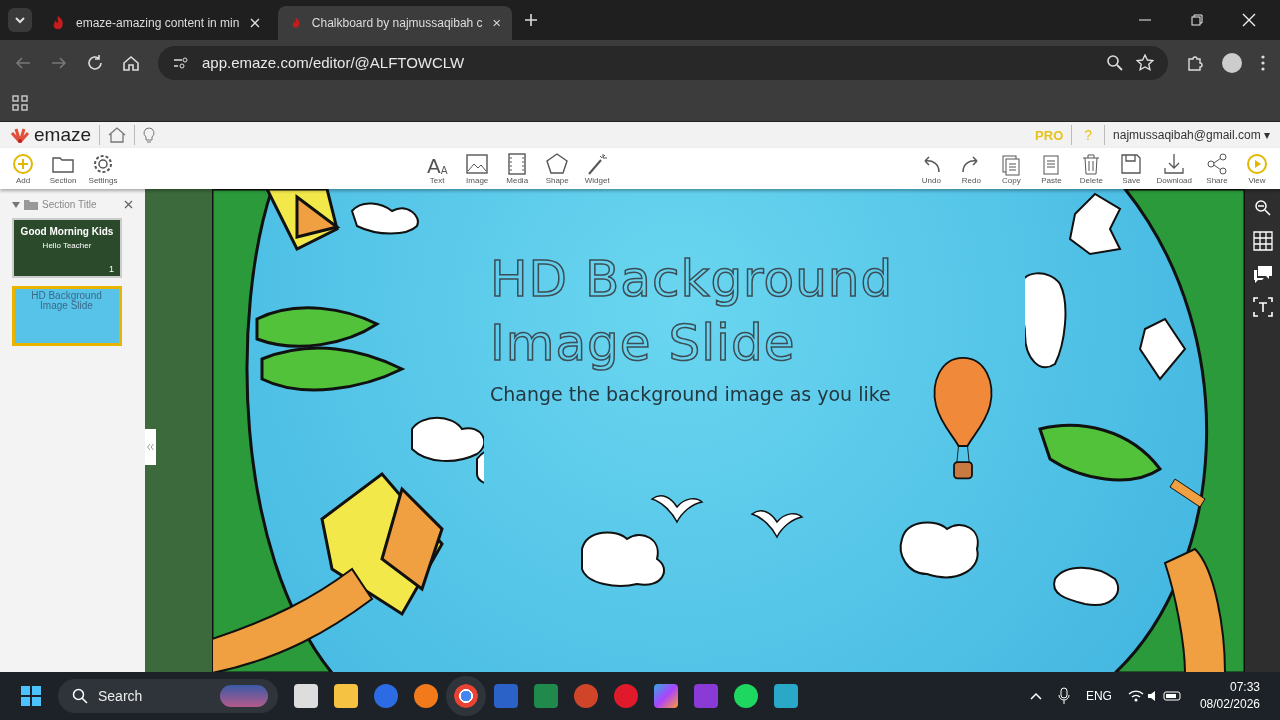 The image size is (1280, 720). Describe the element at coordinates (1131, 168) in the screenshot. I see `toolbar-button: Save` at that location.